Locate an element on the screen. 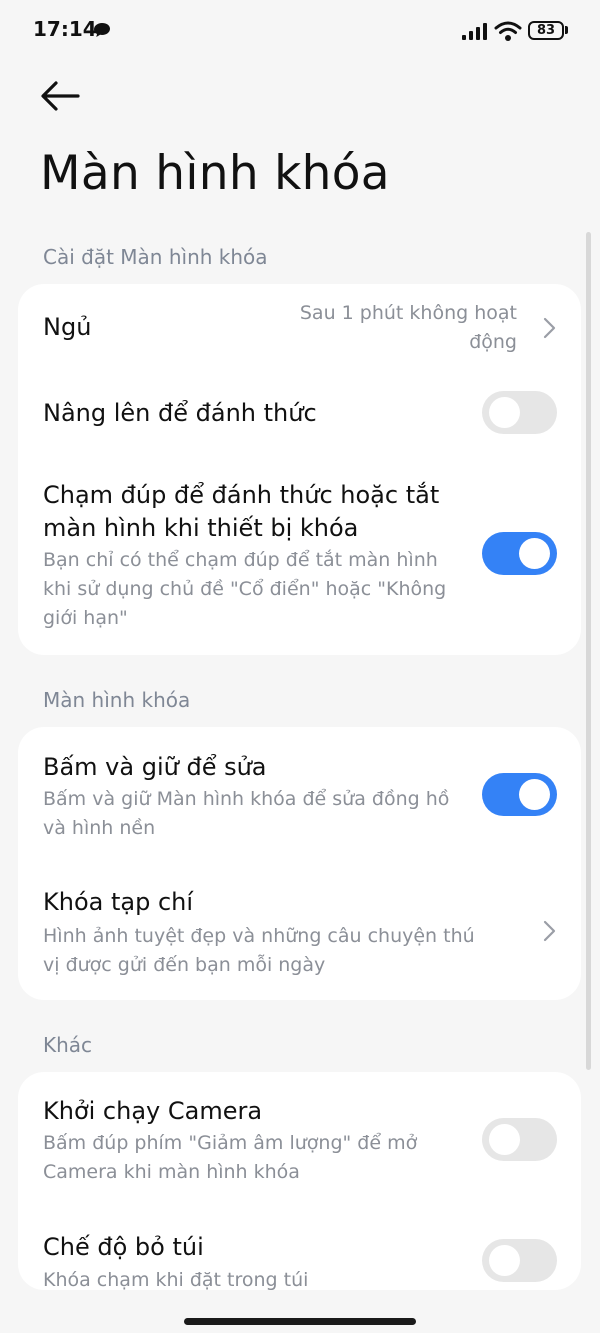  battery-icon: 83 is located at coordinates (546, 30).